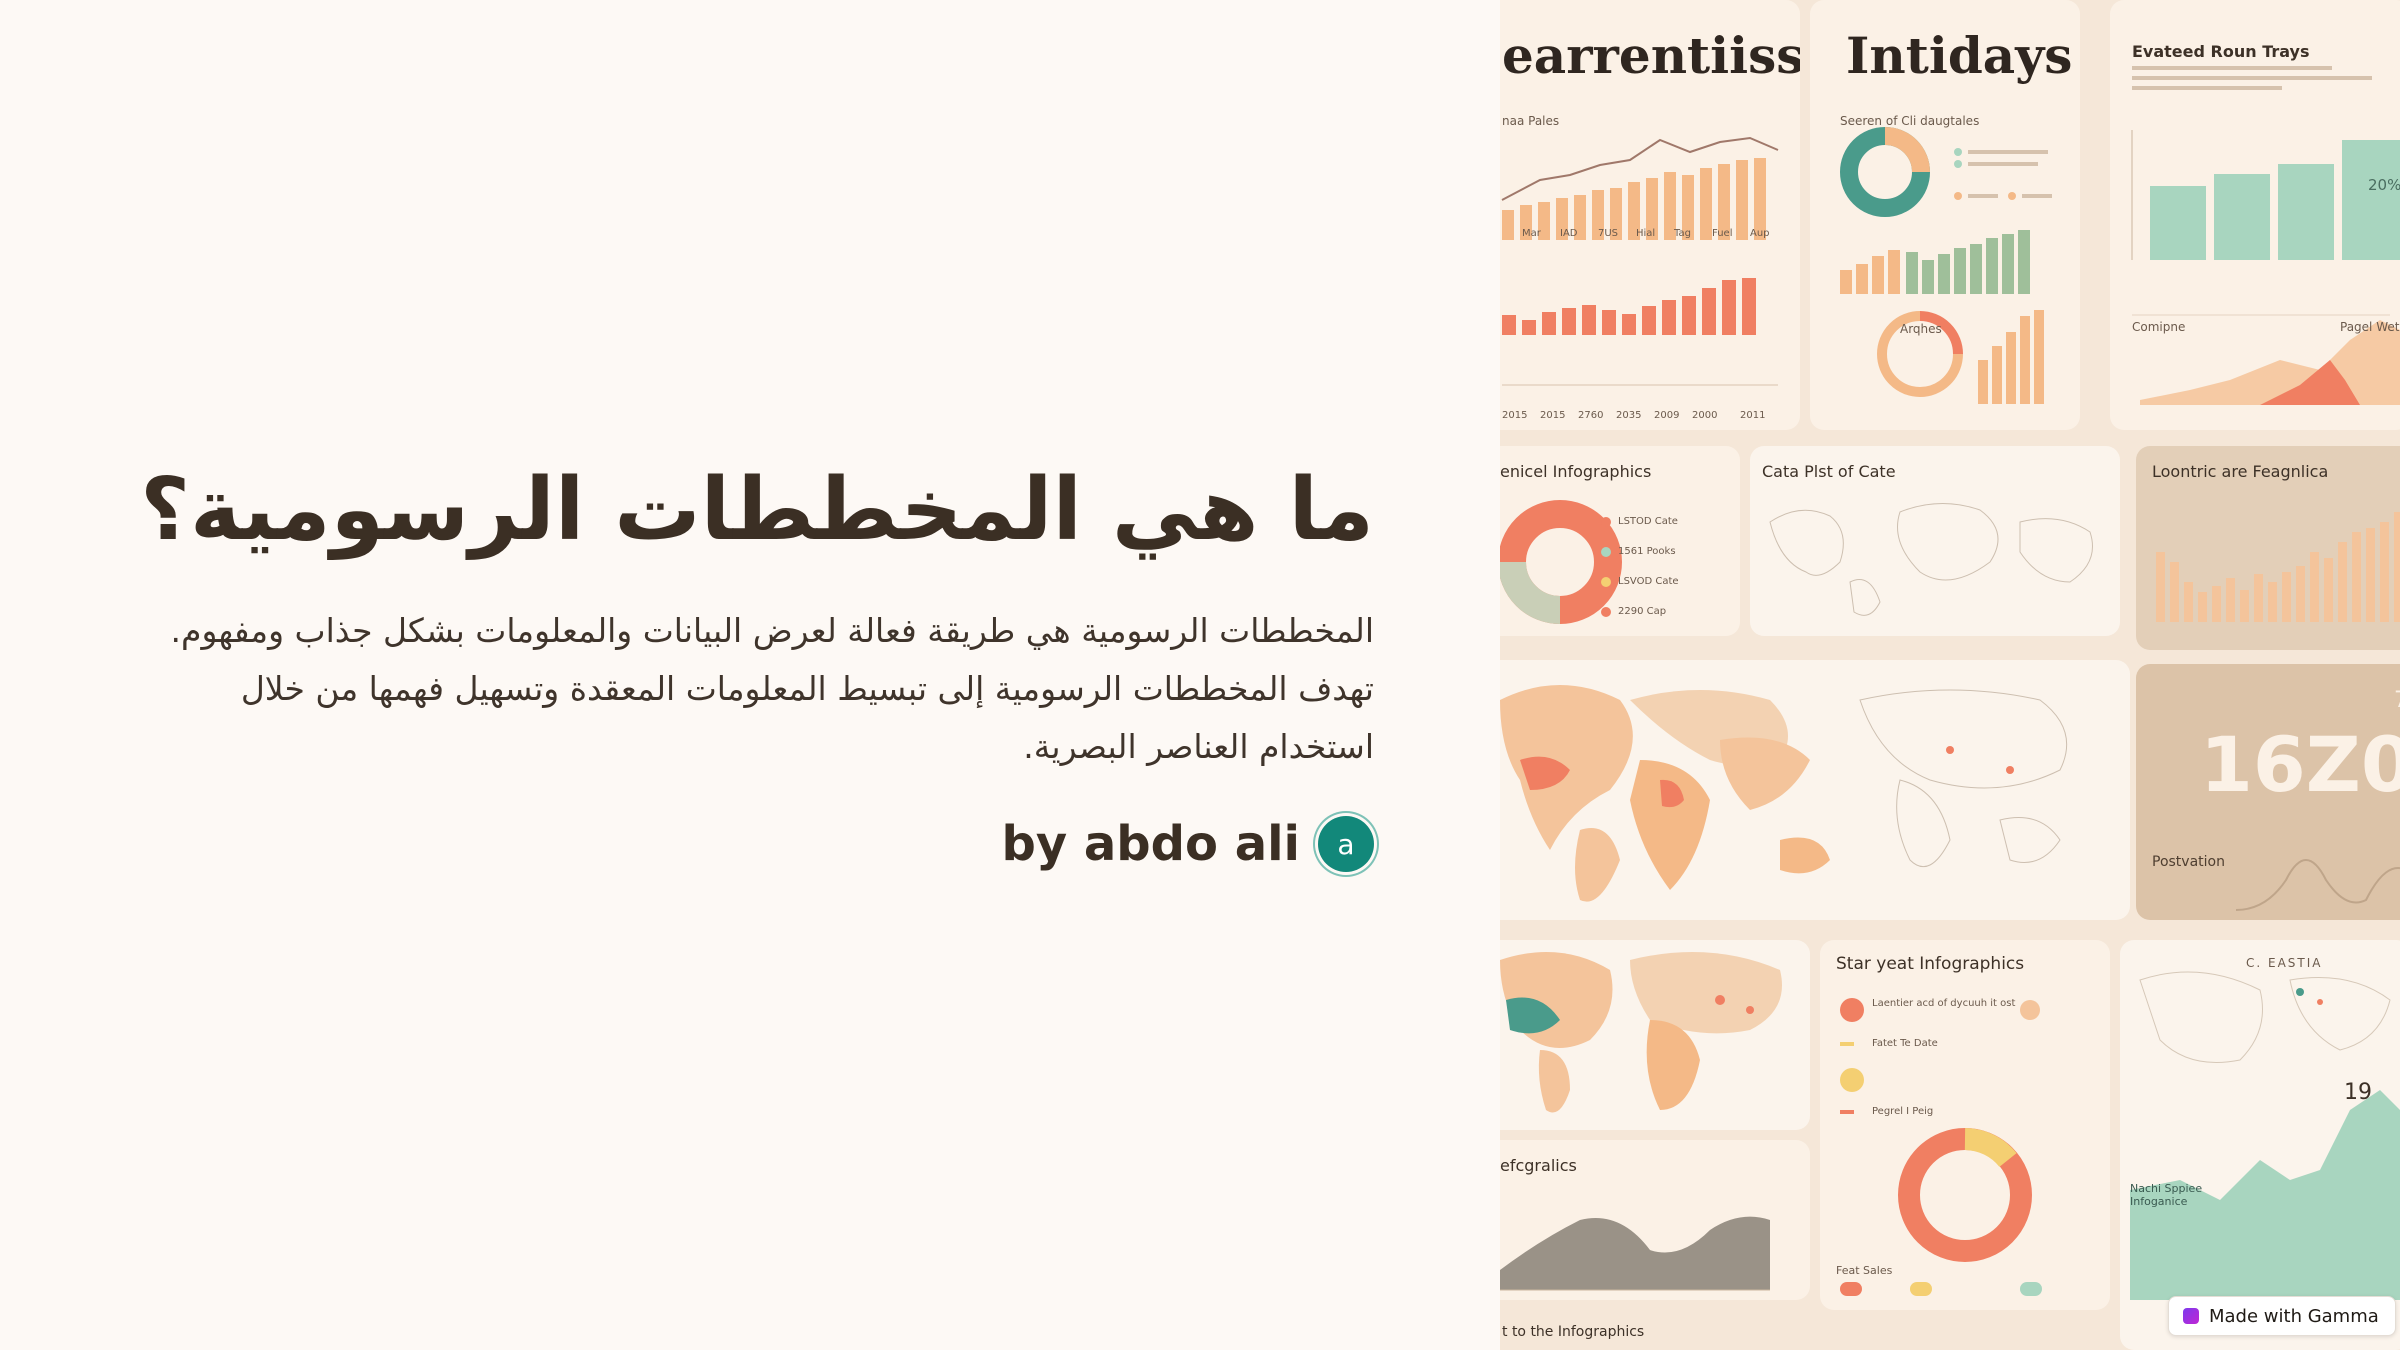 The image size is (2400, 1350). What do you see at coordinates (1538, 1165) in the screenshot?
I see `panel-title: efcgralics` at bounding box center [1538, 1165].